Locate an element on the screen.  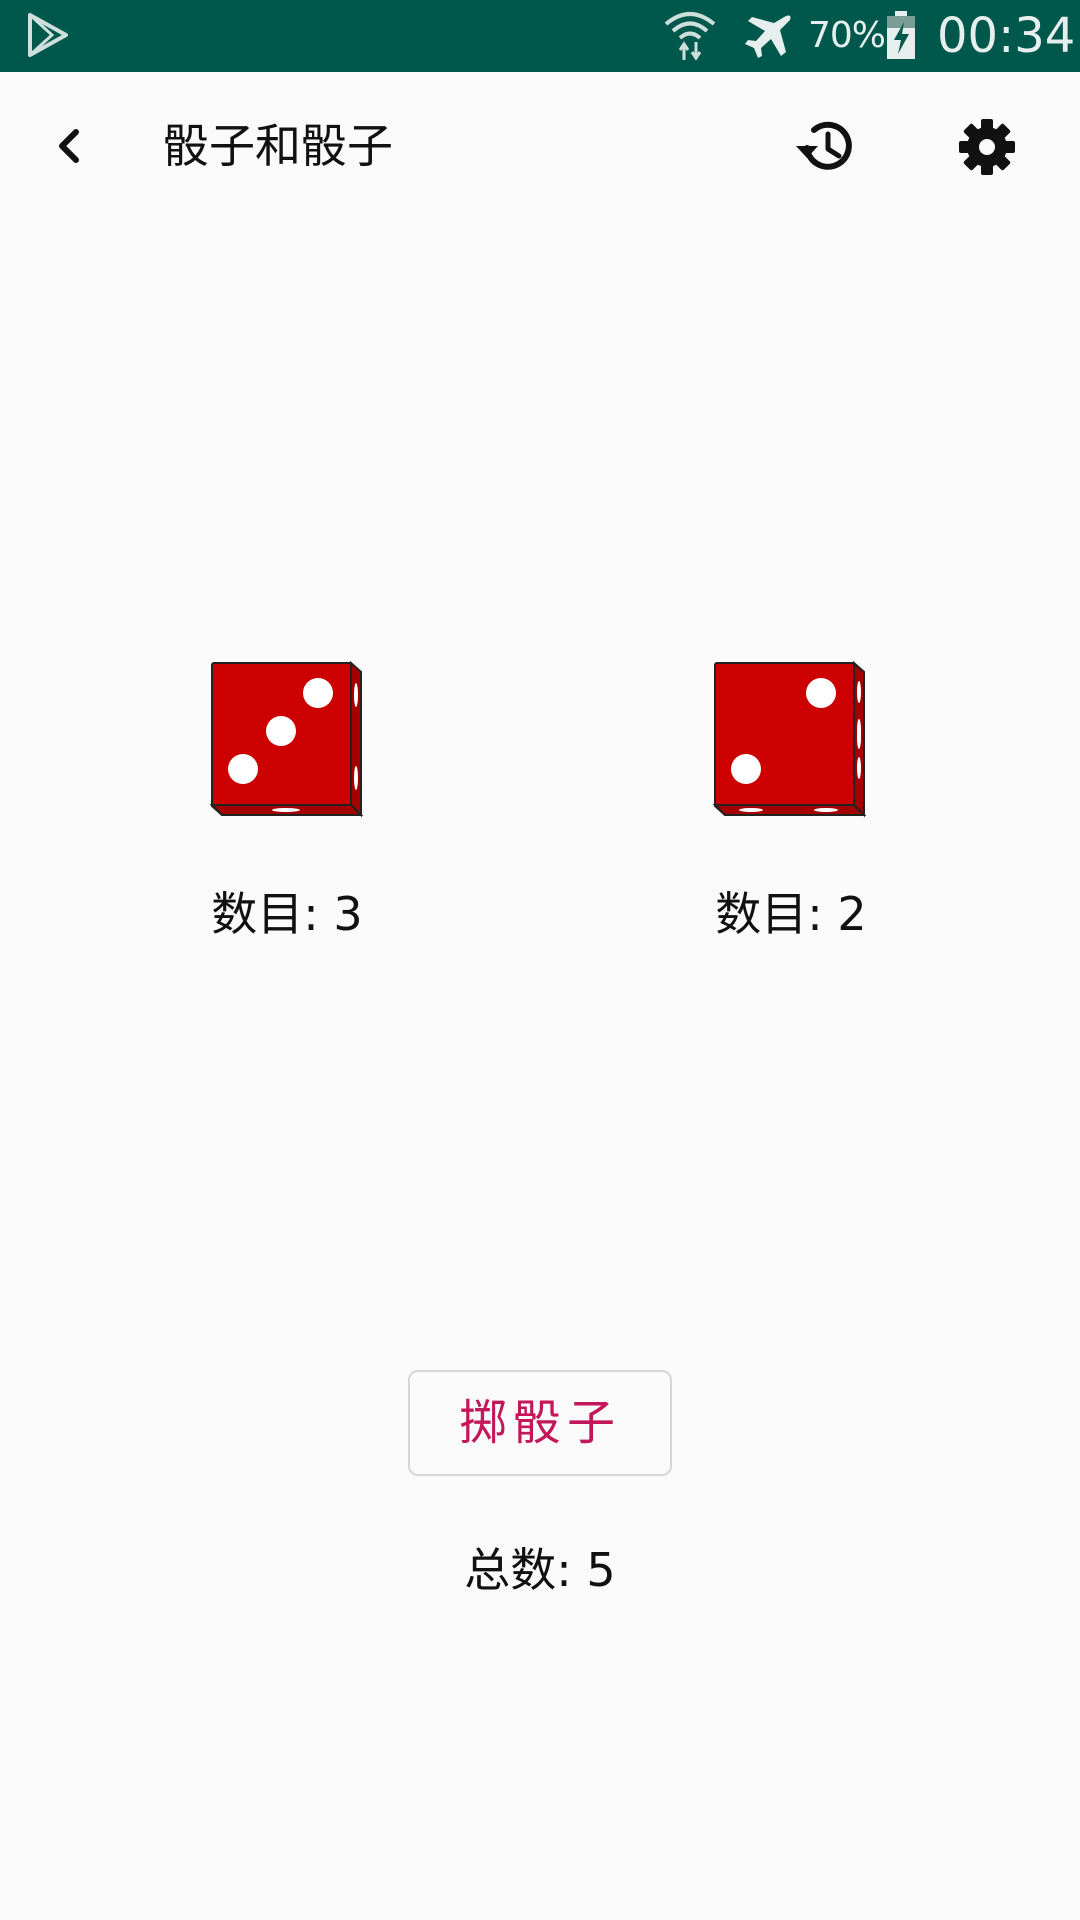
die-three-icon is located at coordinates (288, 740).